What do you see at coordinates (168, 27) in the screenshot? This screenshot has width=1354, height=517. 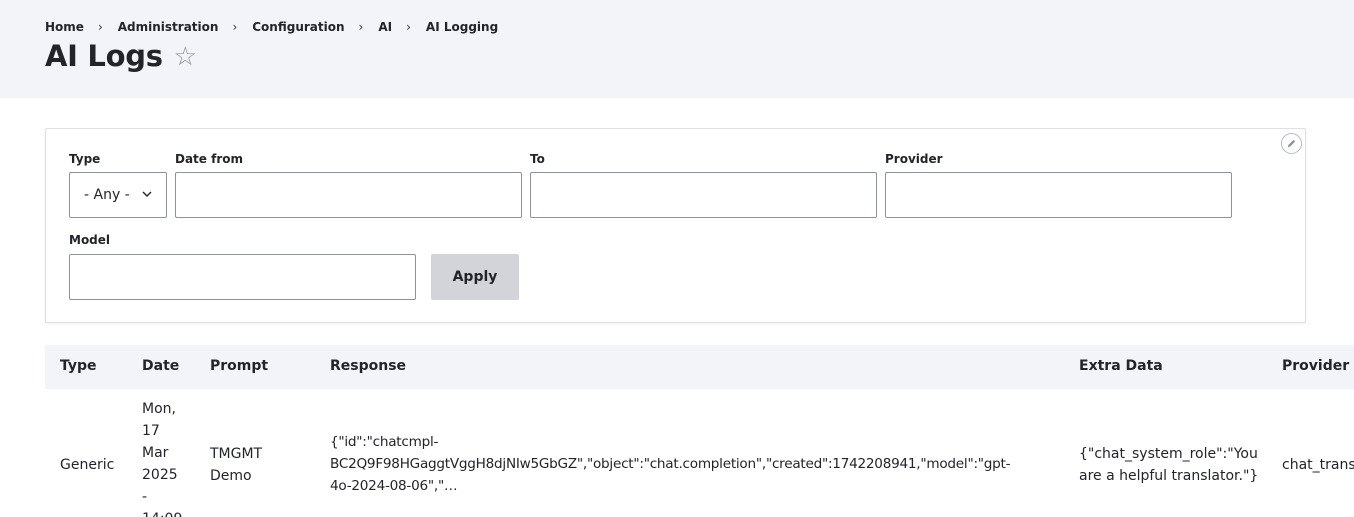 I see `breadcrumb-administration: Administration` at bounding box center [168, 27].